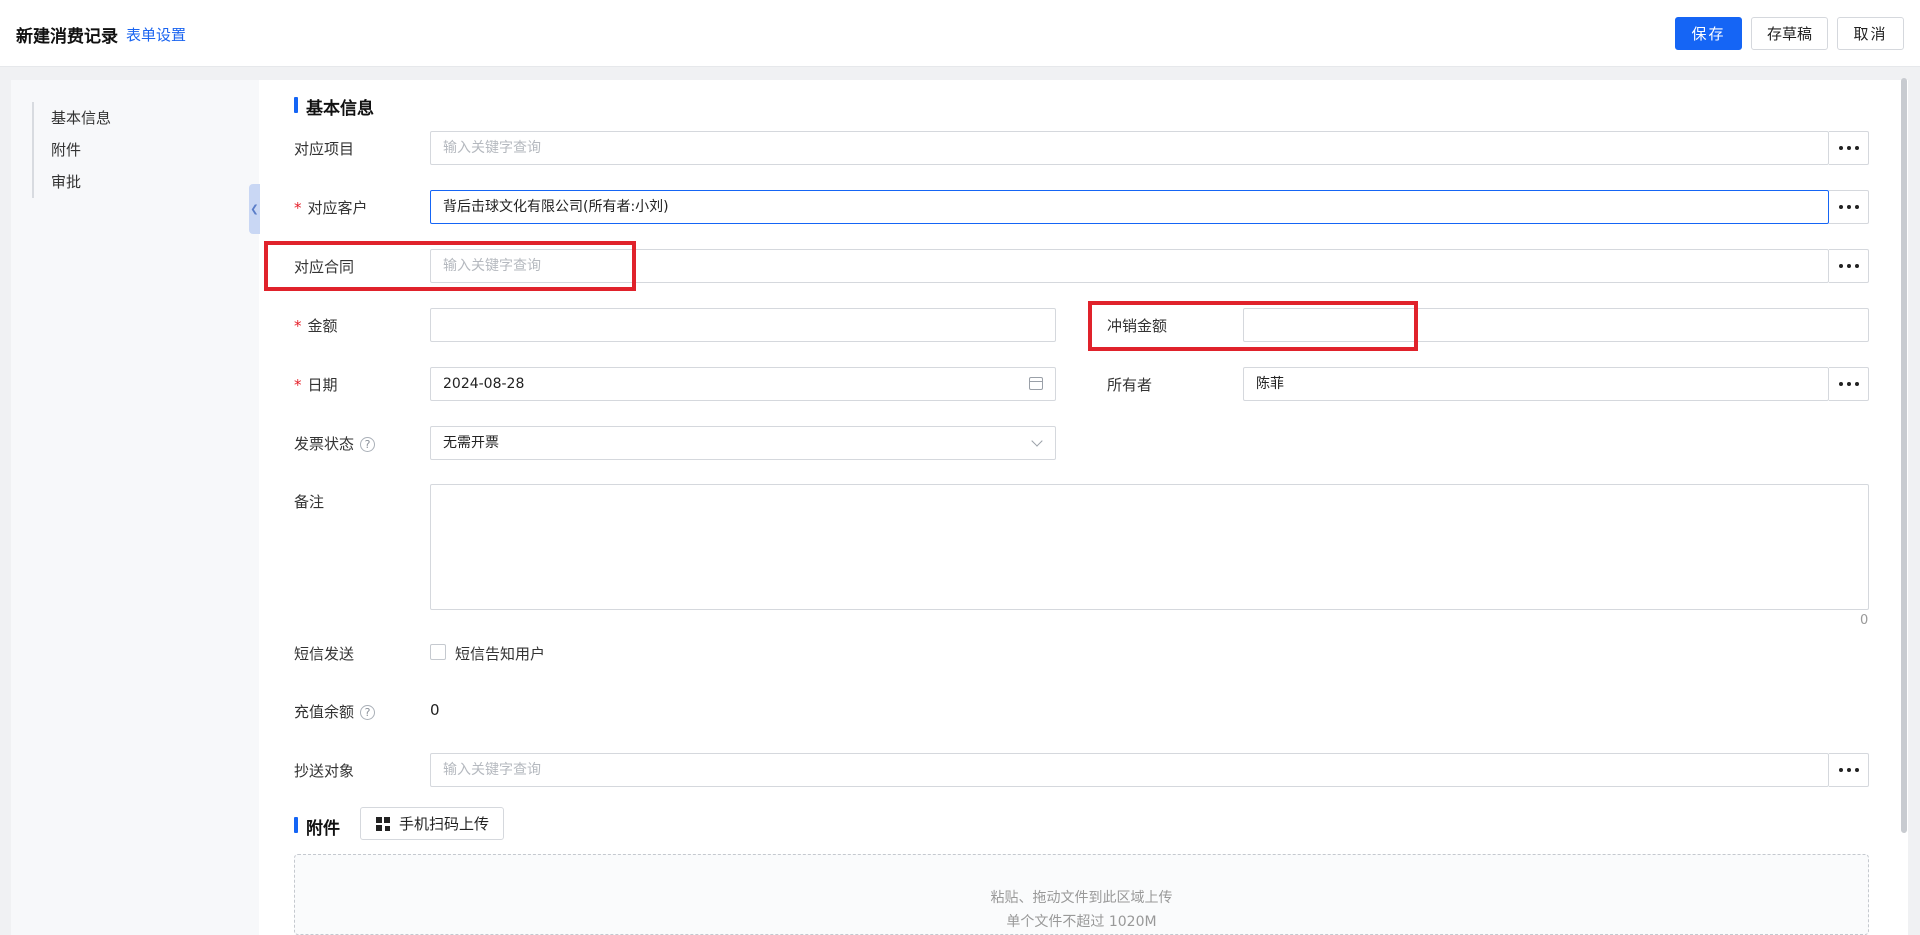  What do you see at coordinates (135, 507) in the screenshot?
I see `section-nav: 基本信息 附件 审批` at bounding box center [135, 507].